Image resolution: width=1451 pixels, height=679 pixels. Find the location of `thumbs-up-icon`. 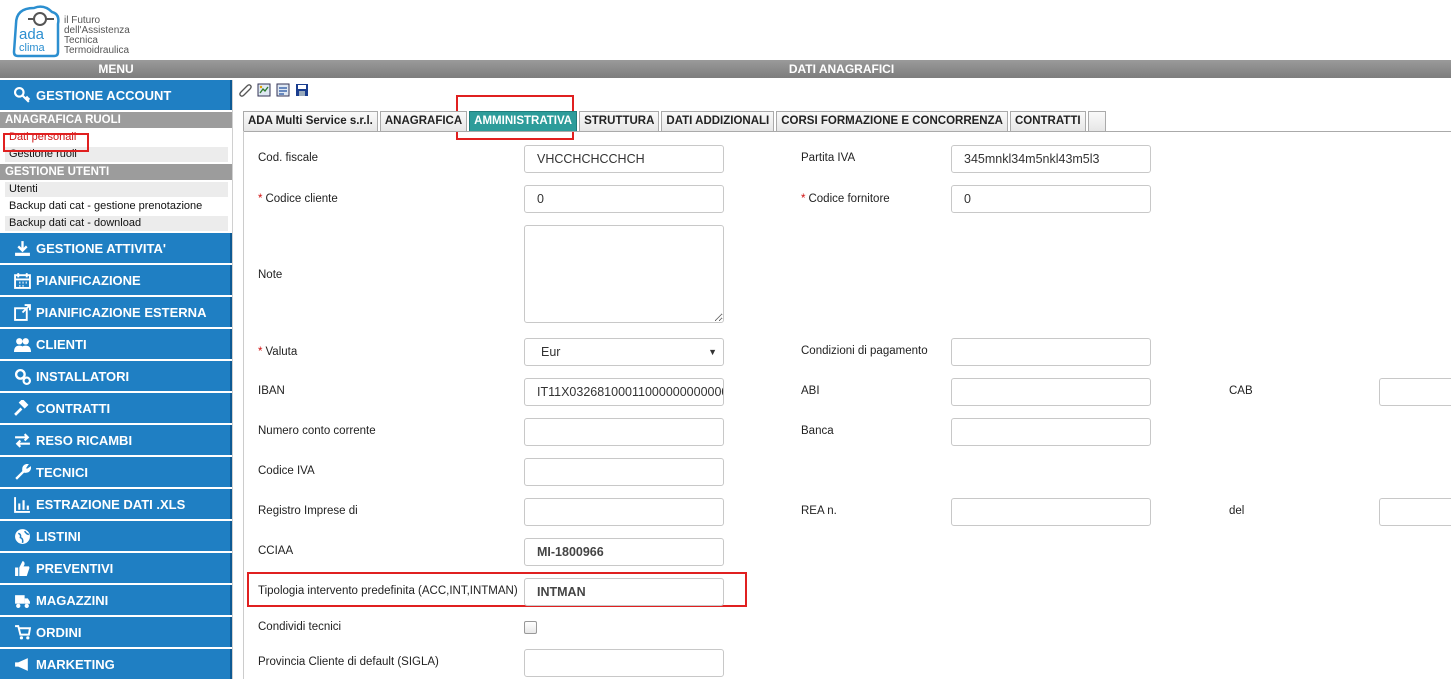

thumbs-up-icon is located at coordinates (25, 568).